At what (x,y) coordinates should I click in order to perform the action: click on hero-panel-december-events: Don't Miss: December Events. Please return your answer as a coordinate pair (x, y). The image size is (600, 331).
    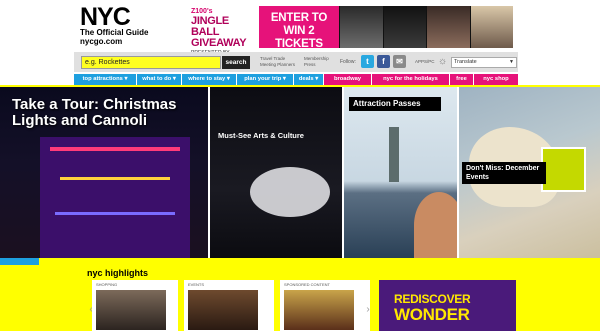
    Looking at the image, I should click on (529, 172).